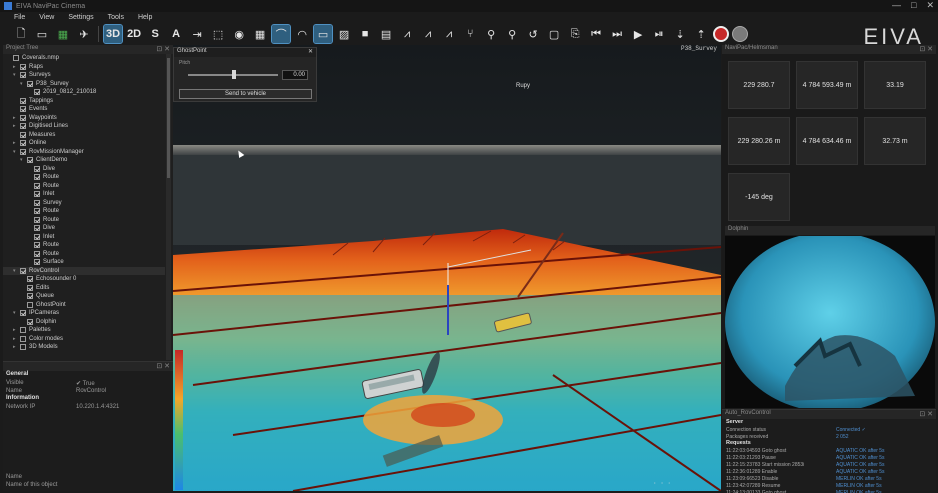  I want to click on satellite-icon: ✈, so click(84, 34).